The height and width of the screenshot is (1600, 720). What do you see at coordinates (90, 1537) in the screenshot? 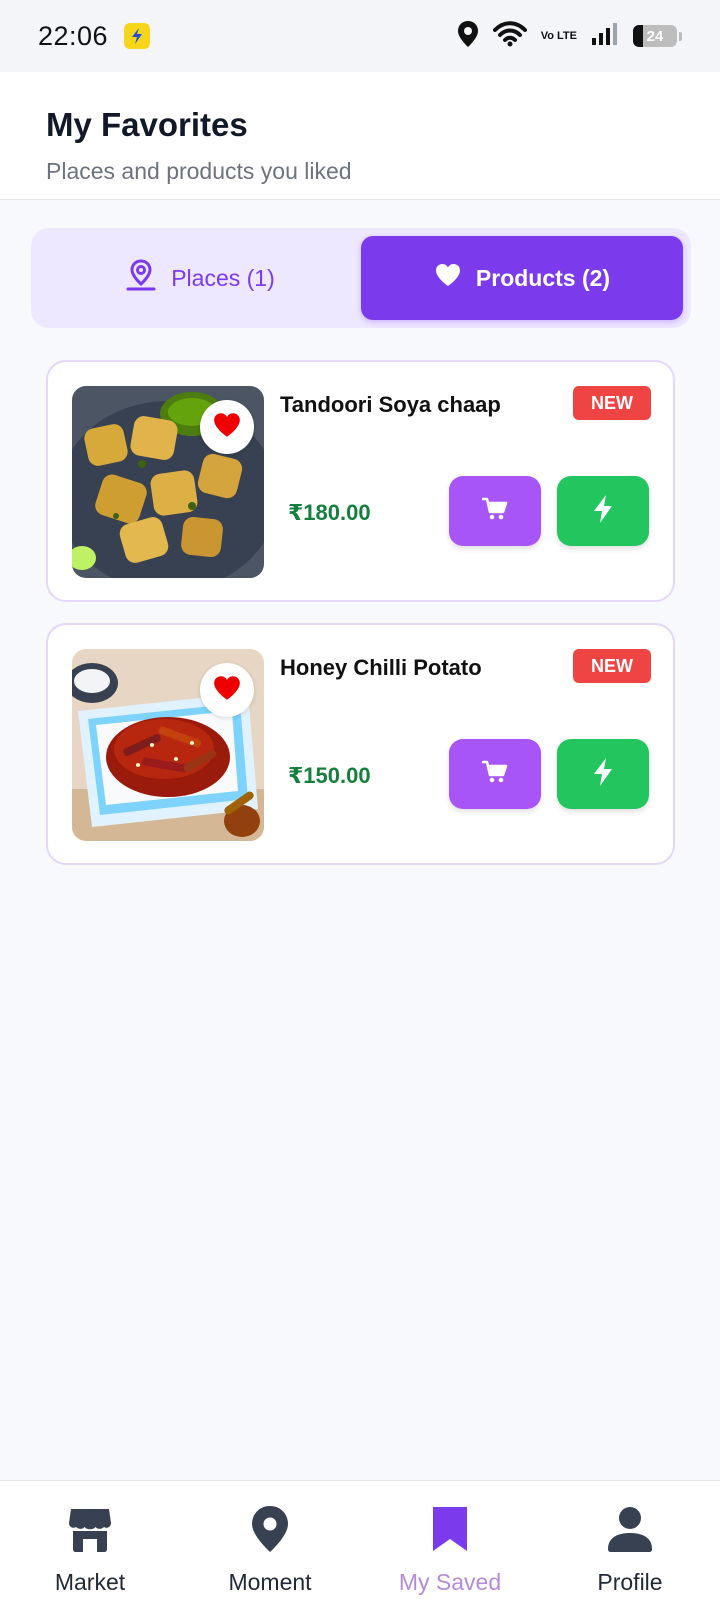
I see `store-icon` at bounding box center [90, 1537].